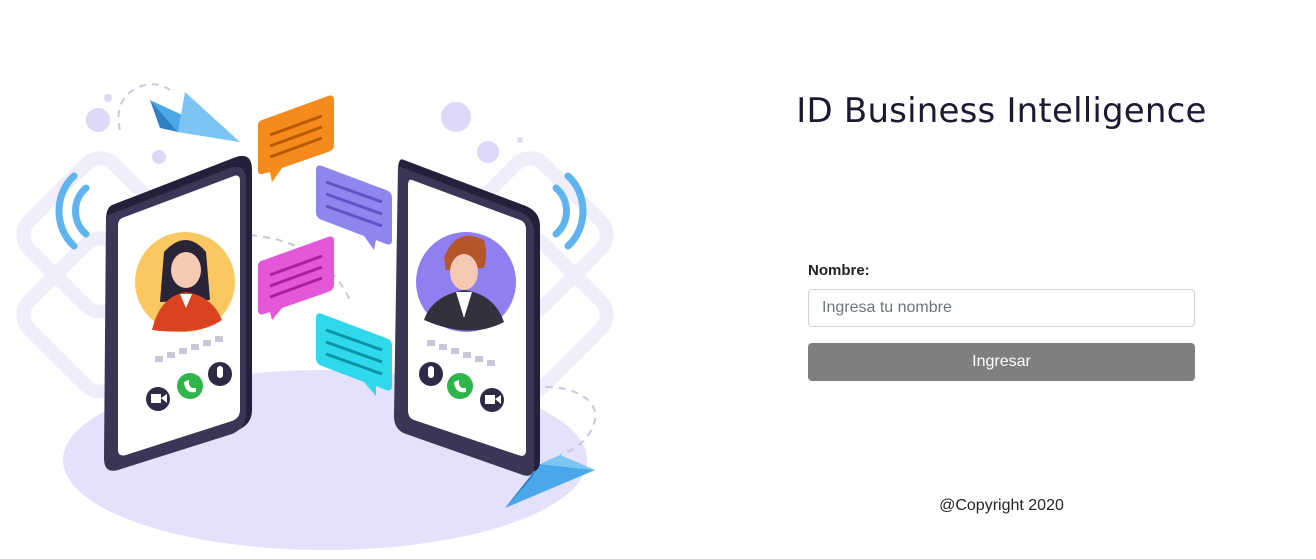  Describe the element at coordinates (178, 313) in the screenshot. I see `left-phone` at that location.